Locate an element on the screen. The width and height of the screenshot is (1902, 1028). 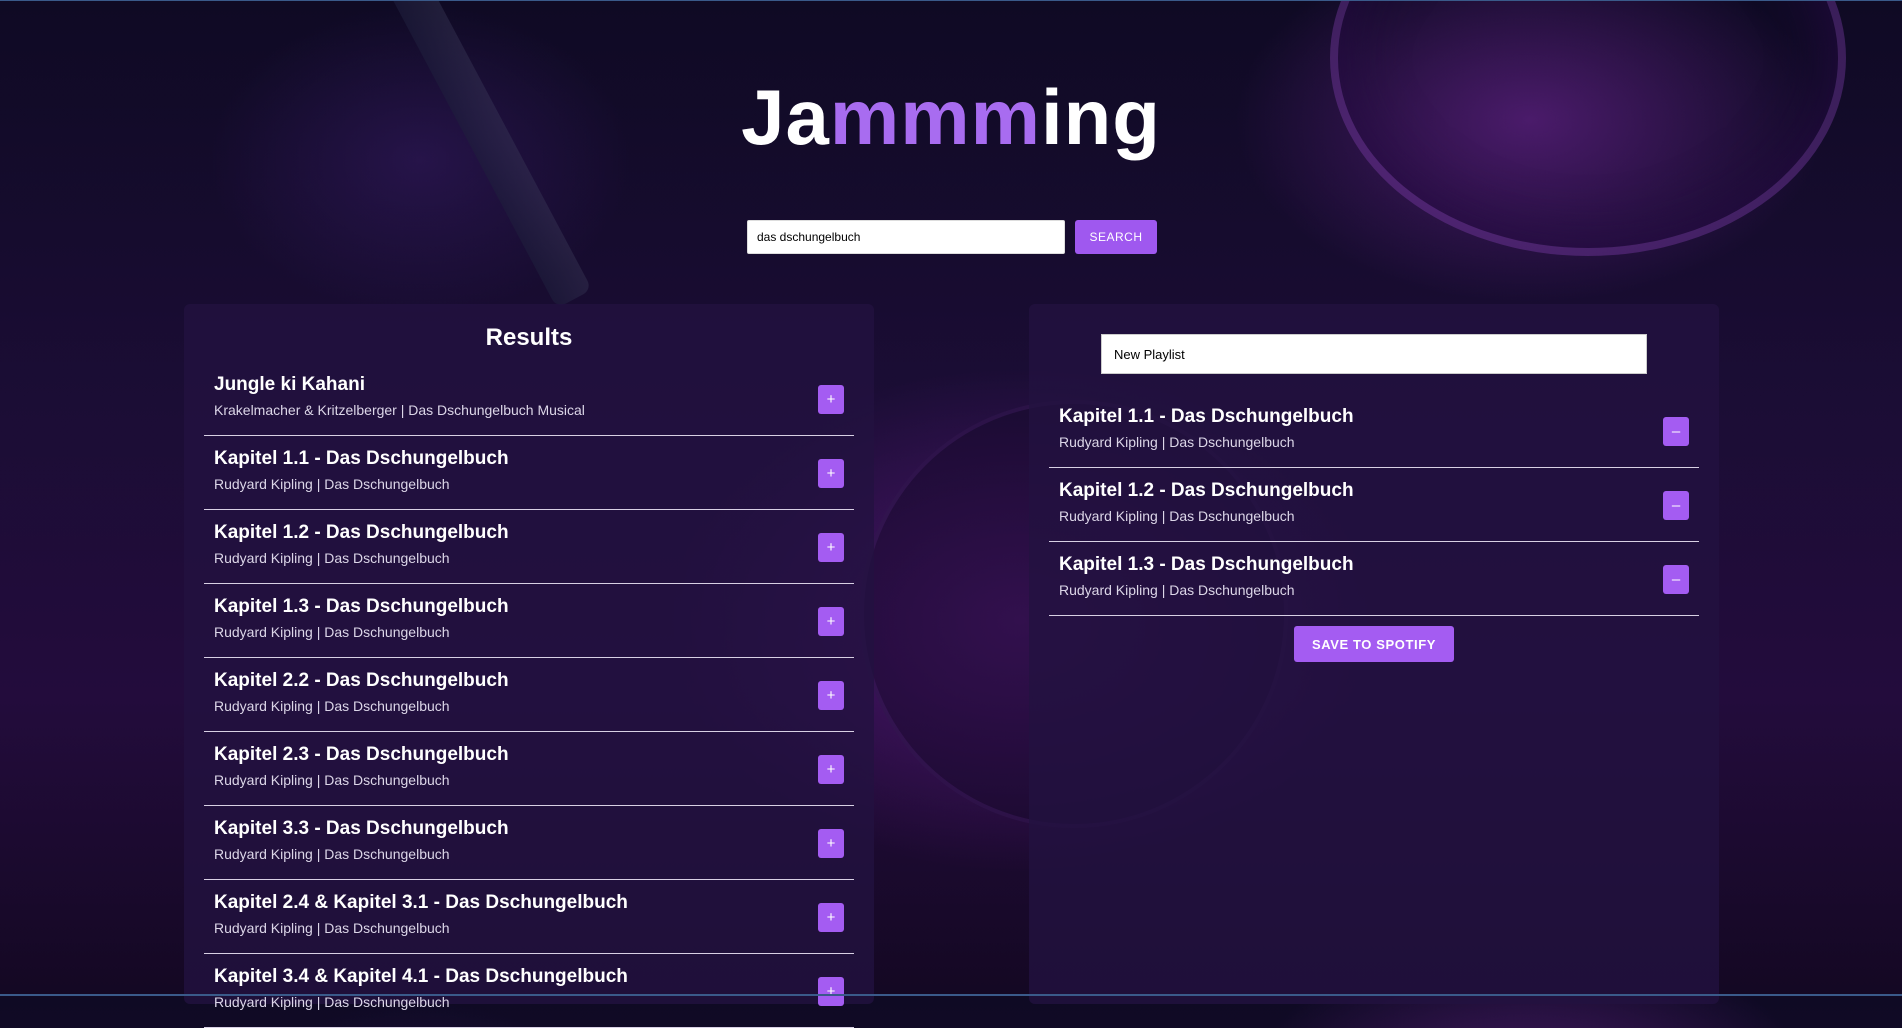
search-bar: SEARCH is located at coordinates (952, 237).